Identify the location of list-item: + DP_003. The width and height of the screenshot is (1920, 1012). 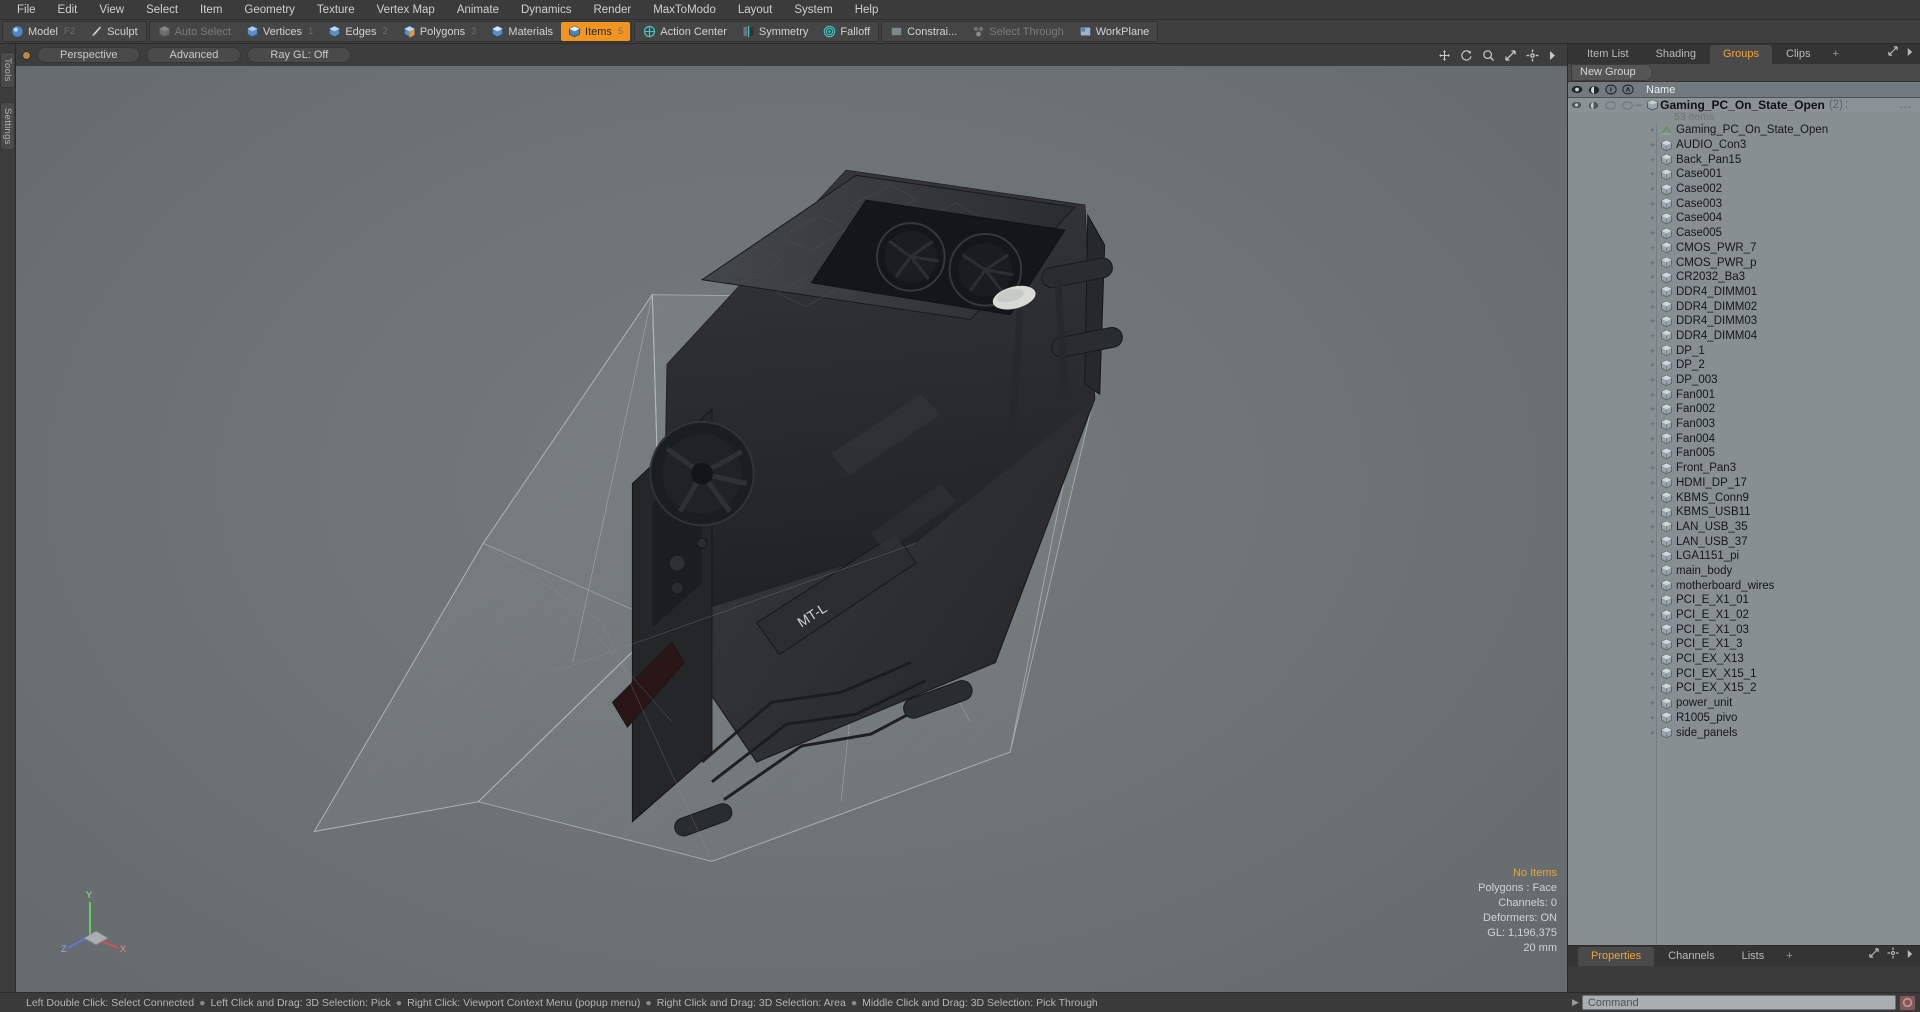
(1744, 380).